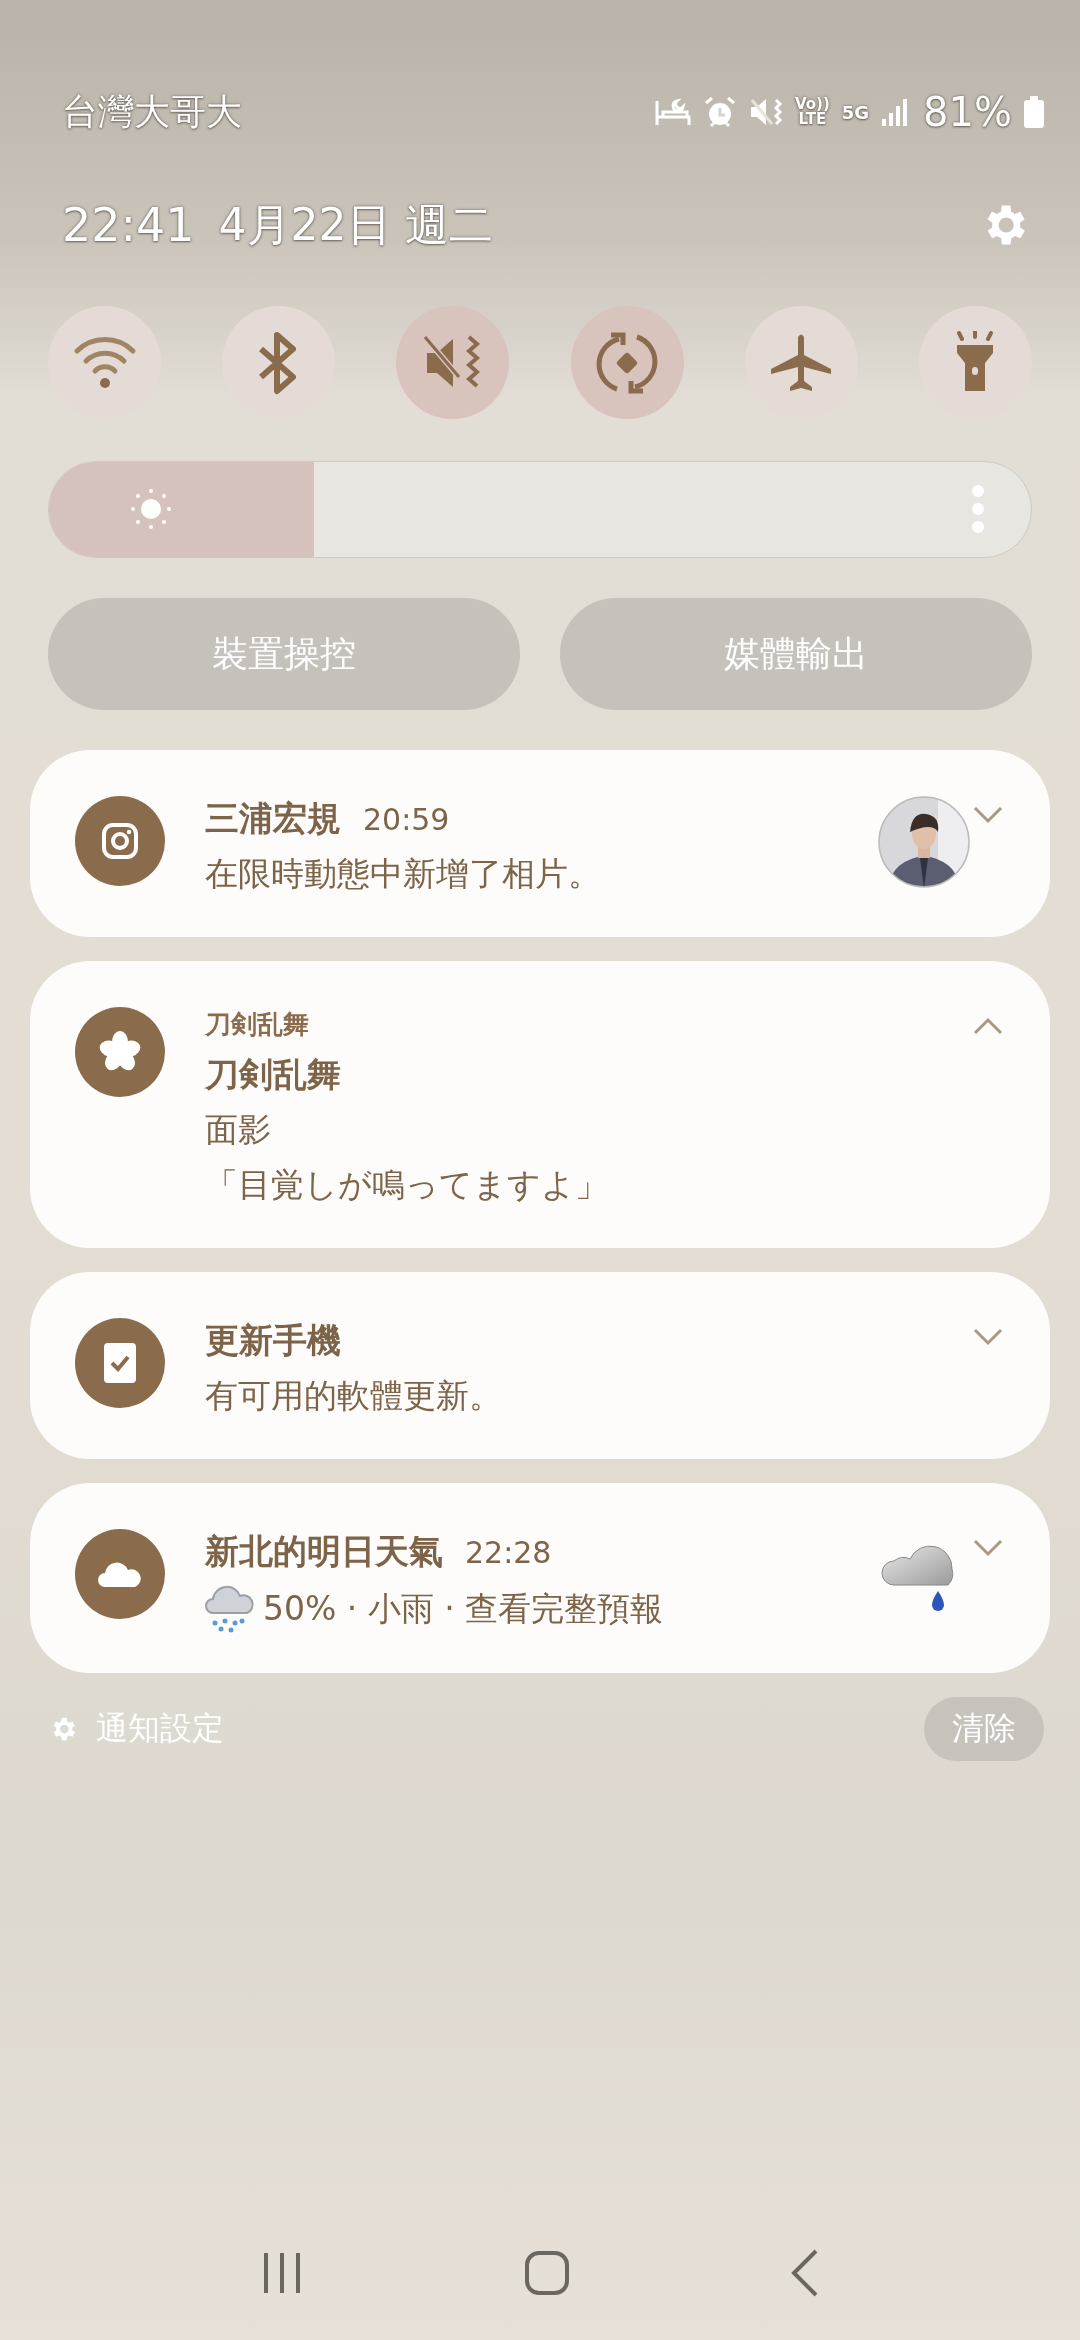  What do you see at coordinates (273, 818) in the screenshot?
I see `notification-title: 三浦宏規` at bounding box center [273, 818].